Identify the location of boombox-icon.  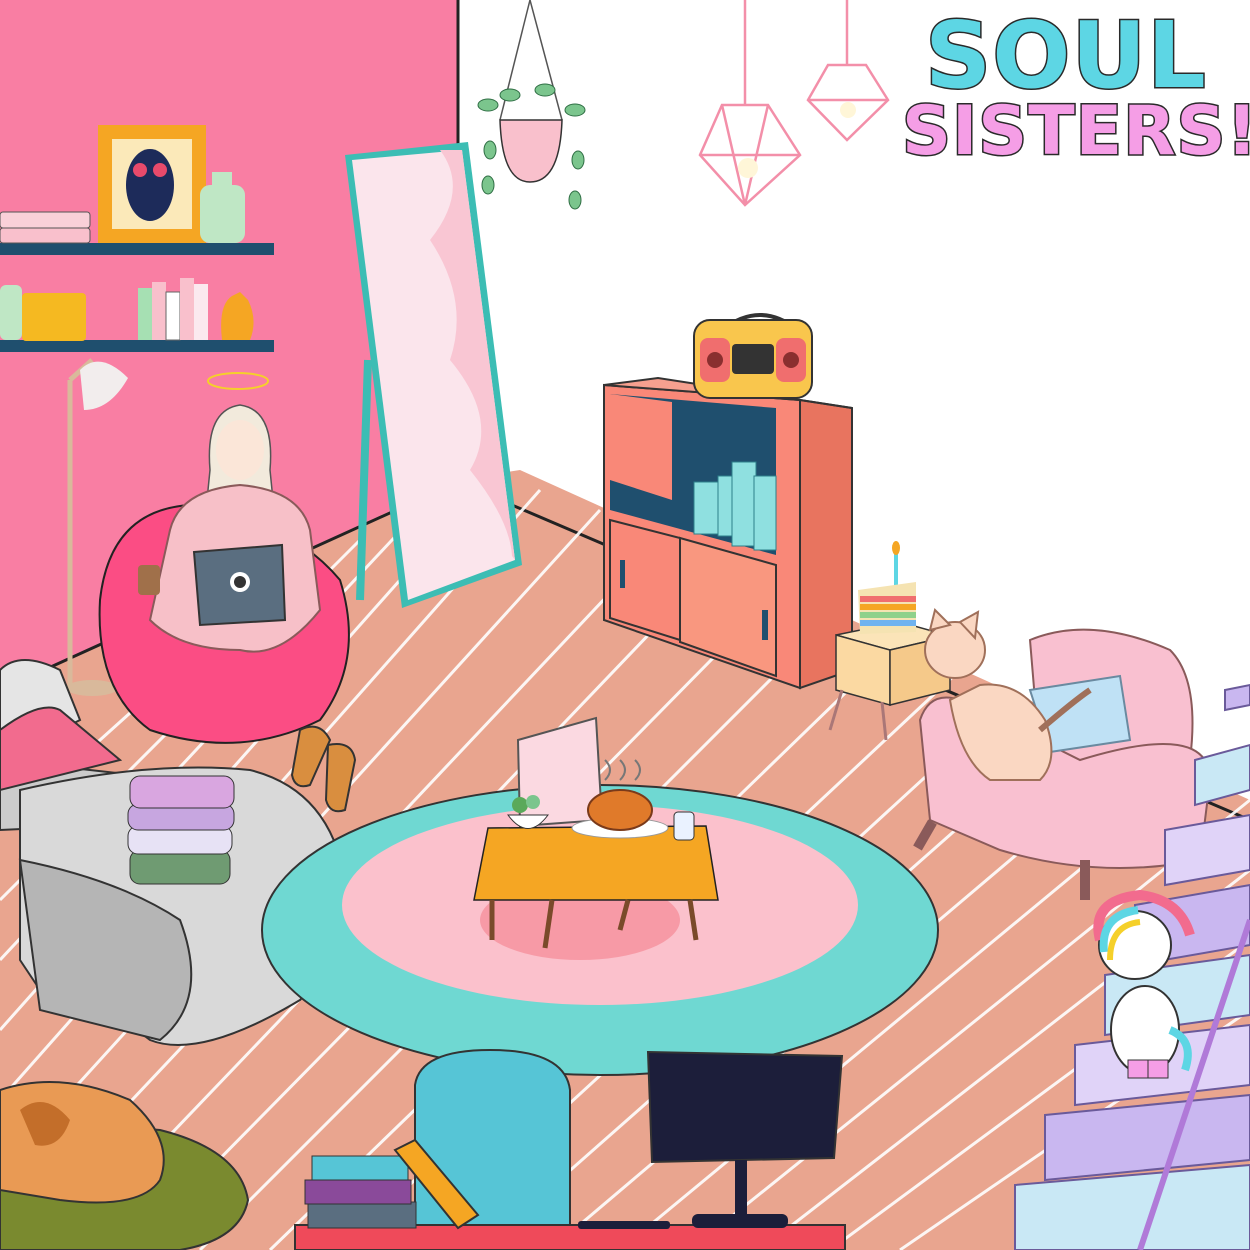
(753, 356).